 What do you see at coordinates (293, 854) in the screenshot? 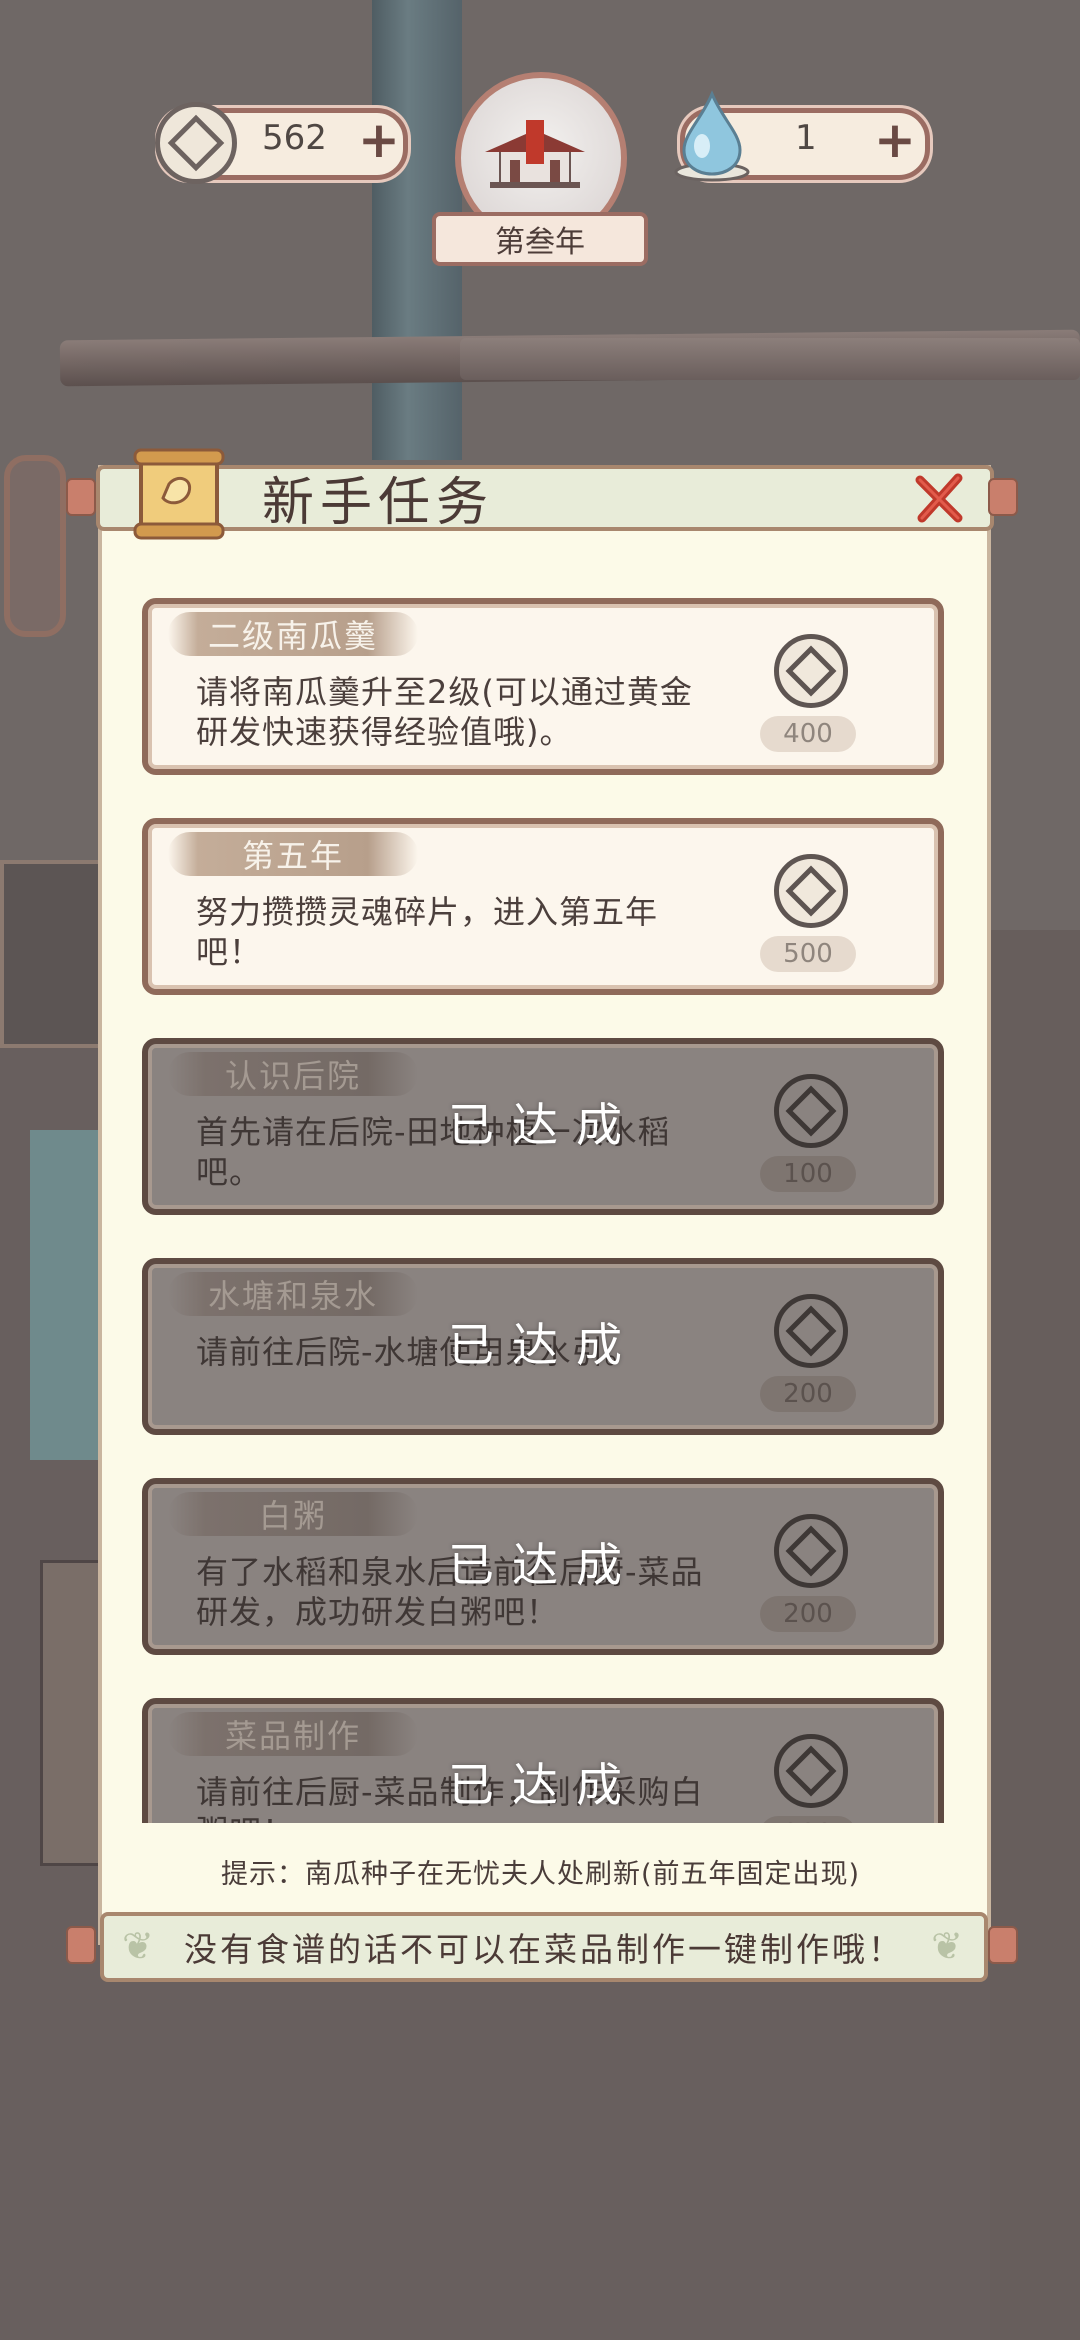
I see `task-name: 第五年` at bounding box center [293, 854].